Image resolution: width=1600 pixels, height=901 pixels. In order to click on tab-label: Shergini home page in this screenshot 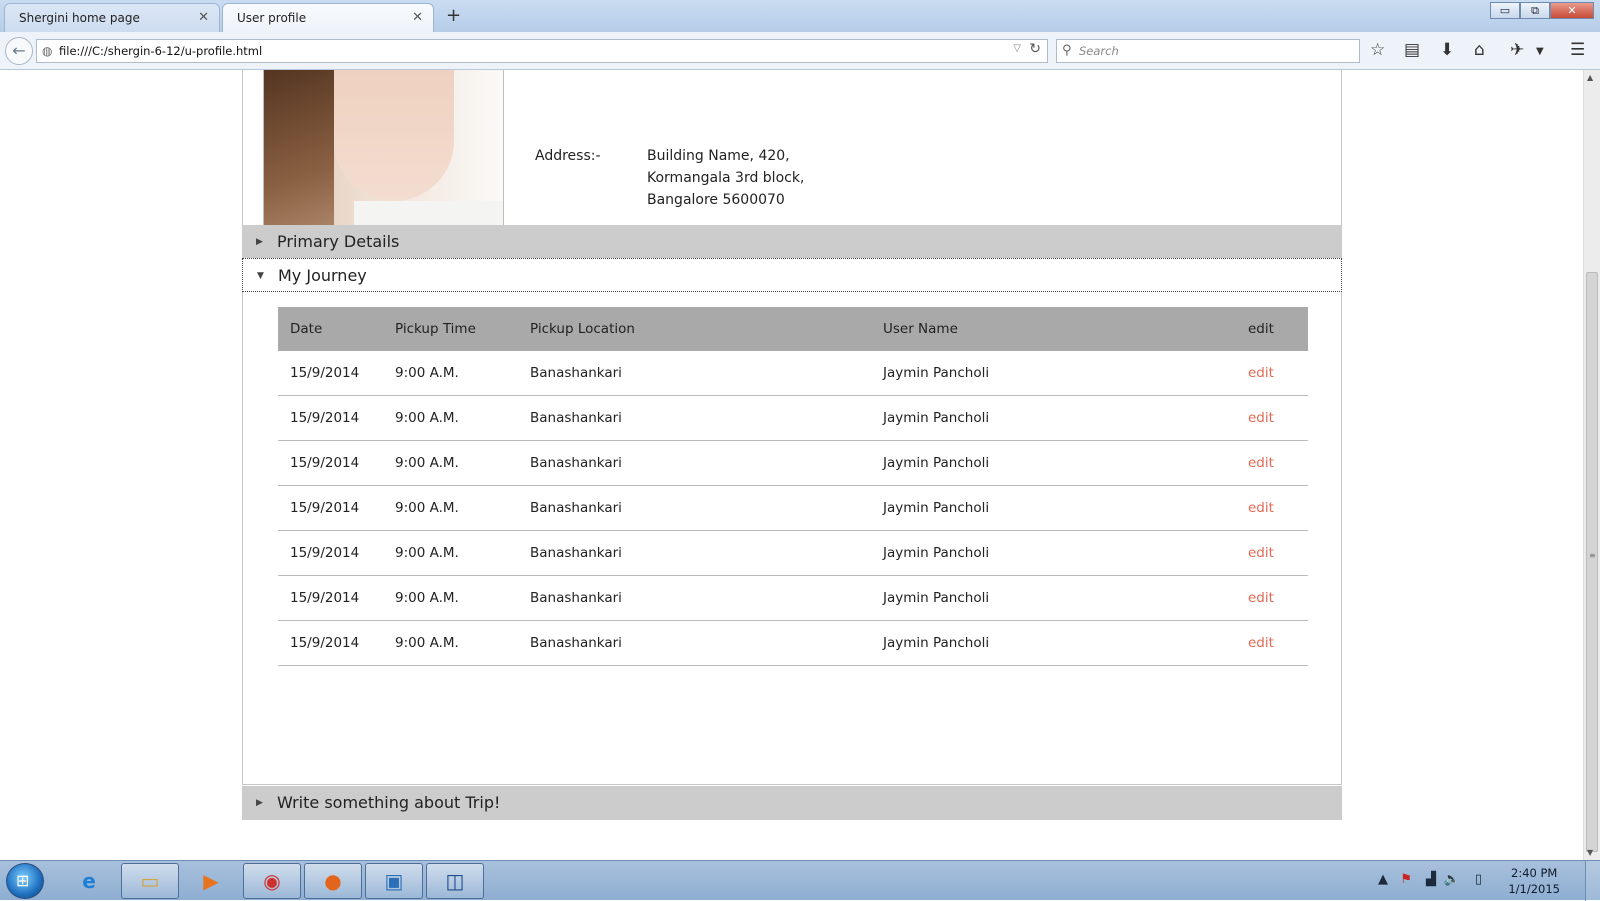, I will do `click(79, 18)`.